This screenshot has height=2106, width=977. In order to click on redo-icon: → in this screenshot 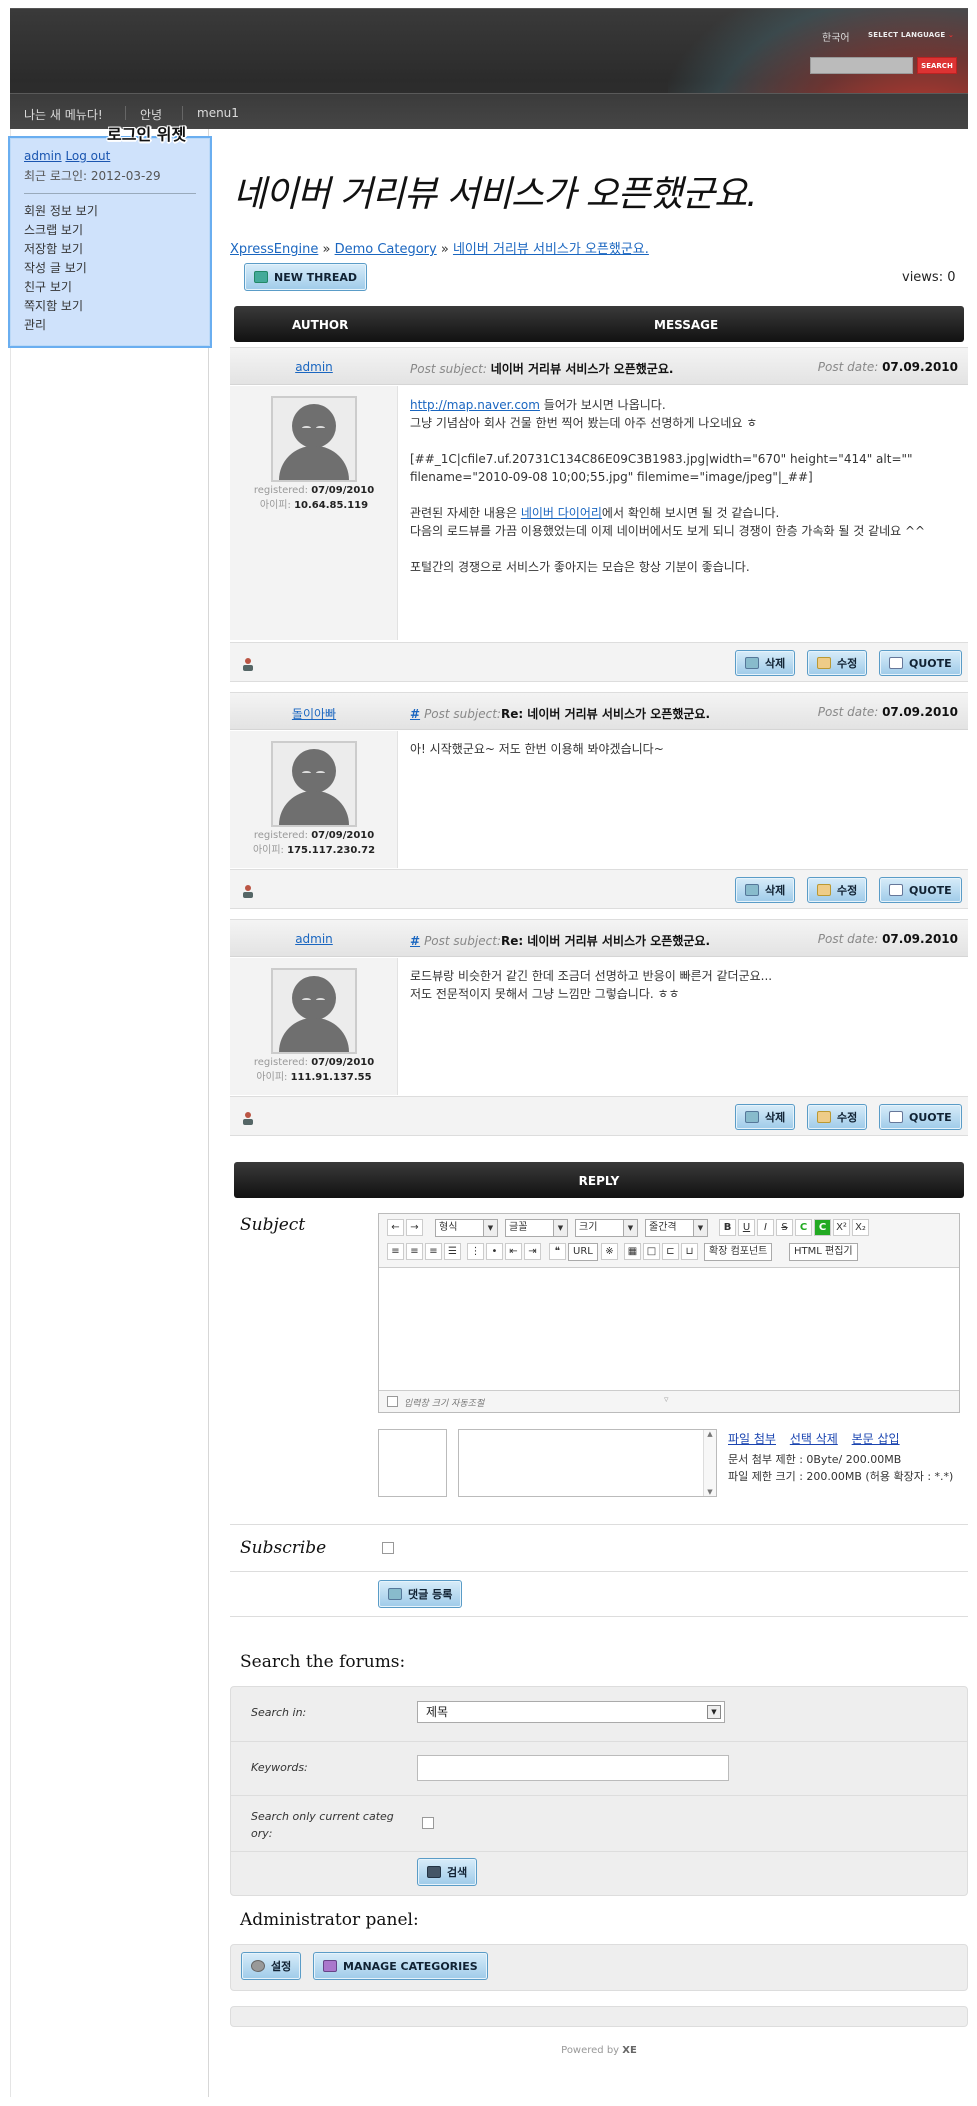, I will do `click(414, 1227)`.